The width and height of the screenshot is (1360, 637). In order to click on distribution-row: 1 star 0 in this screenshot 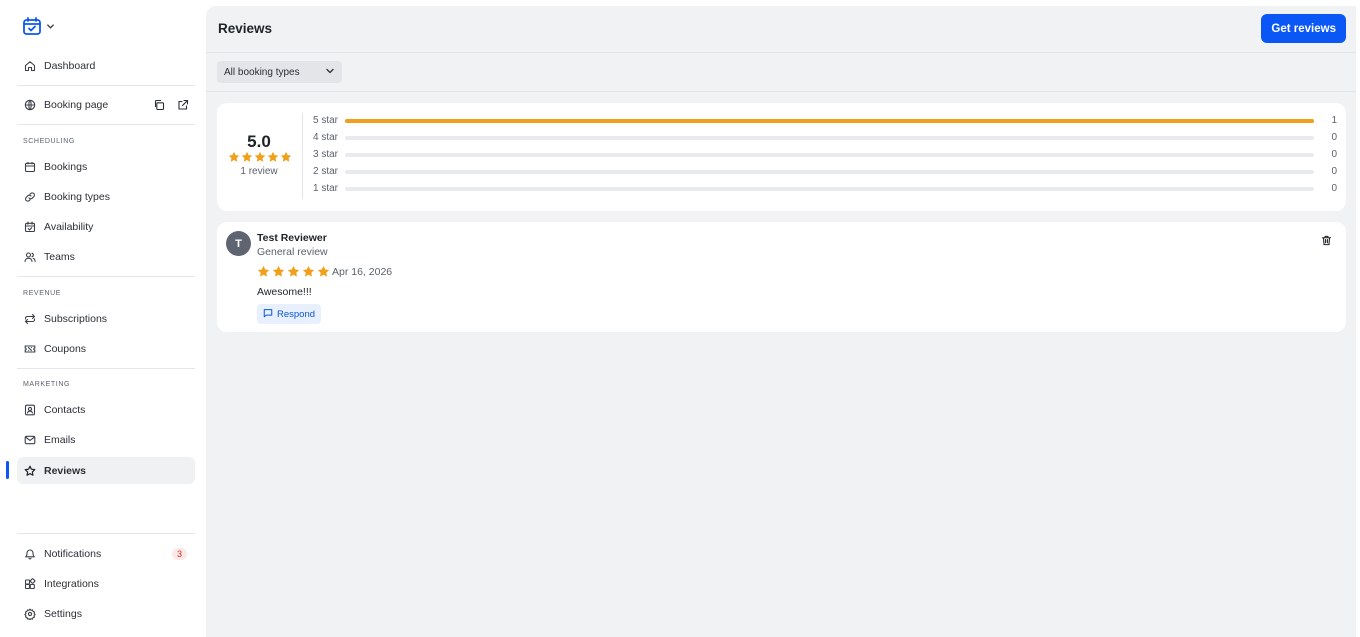, I will do `click(825, 188)`.